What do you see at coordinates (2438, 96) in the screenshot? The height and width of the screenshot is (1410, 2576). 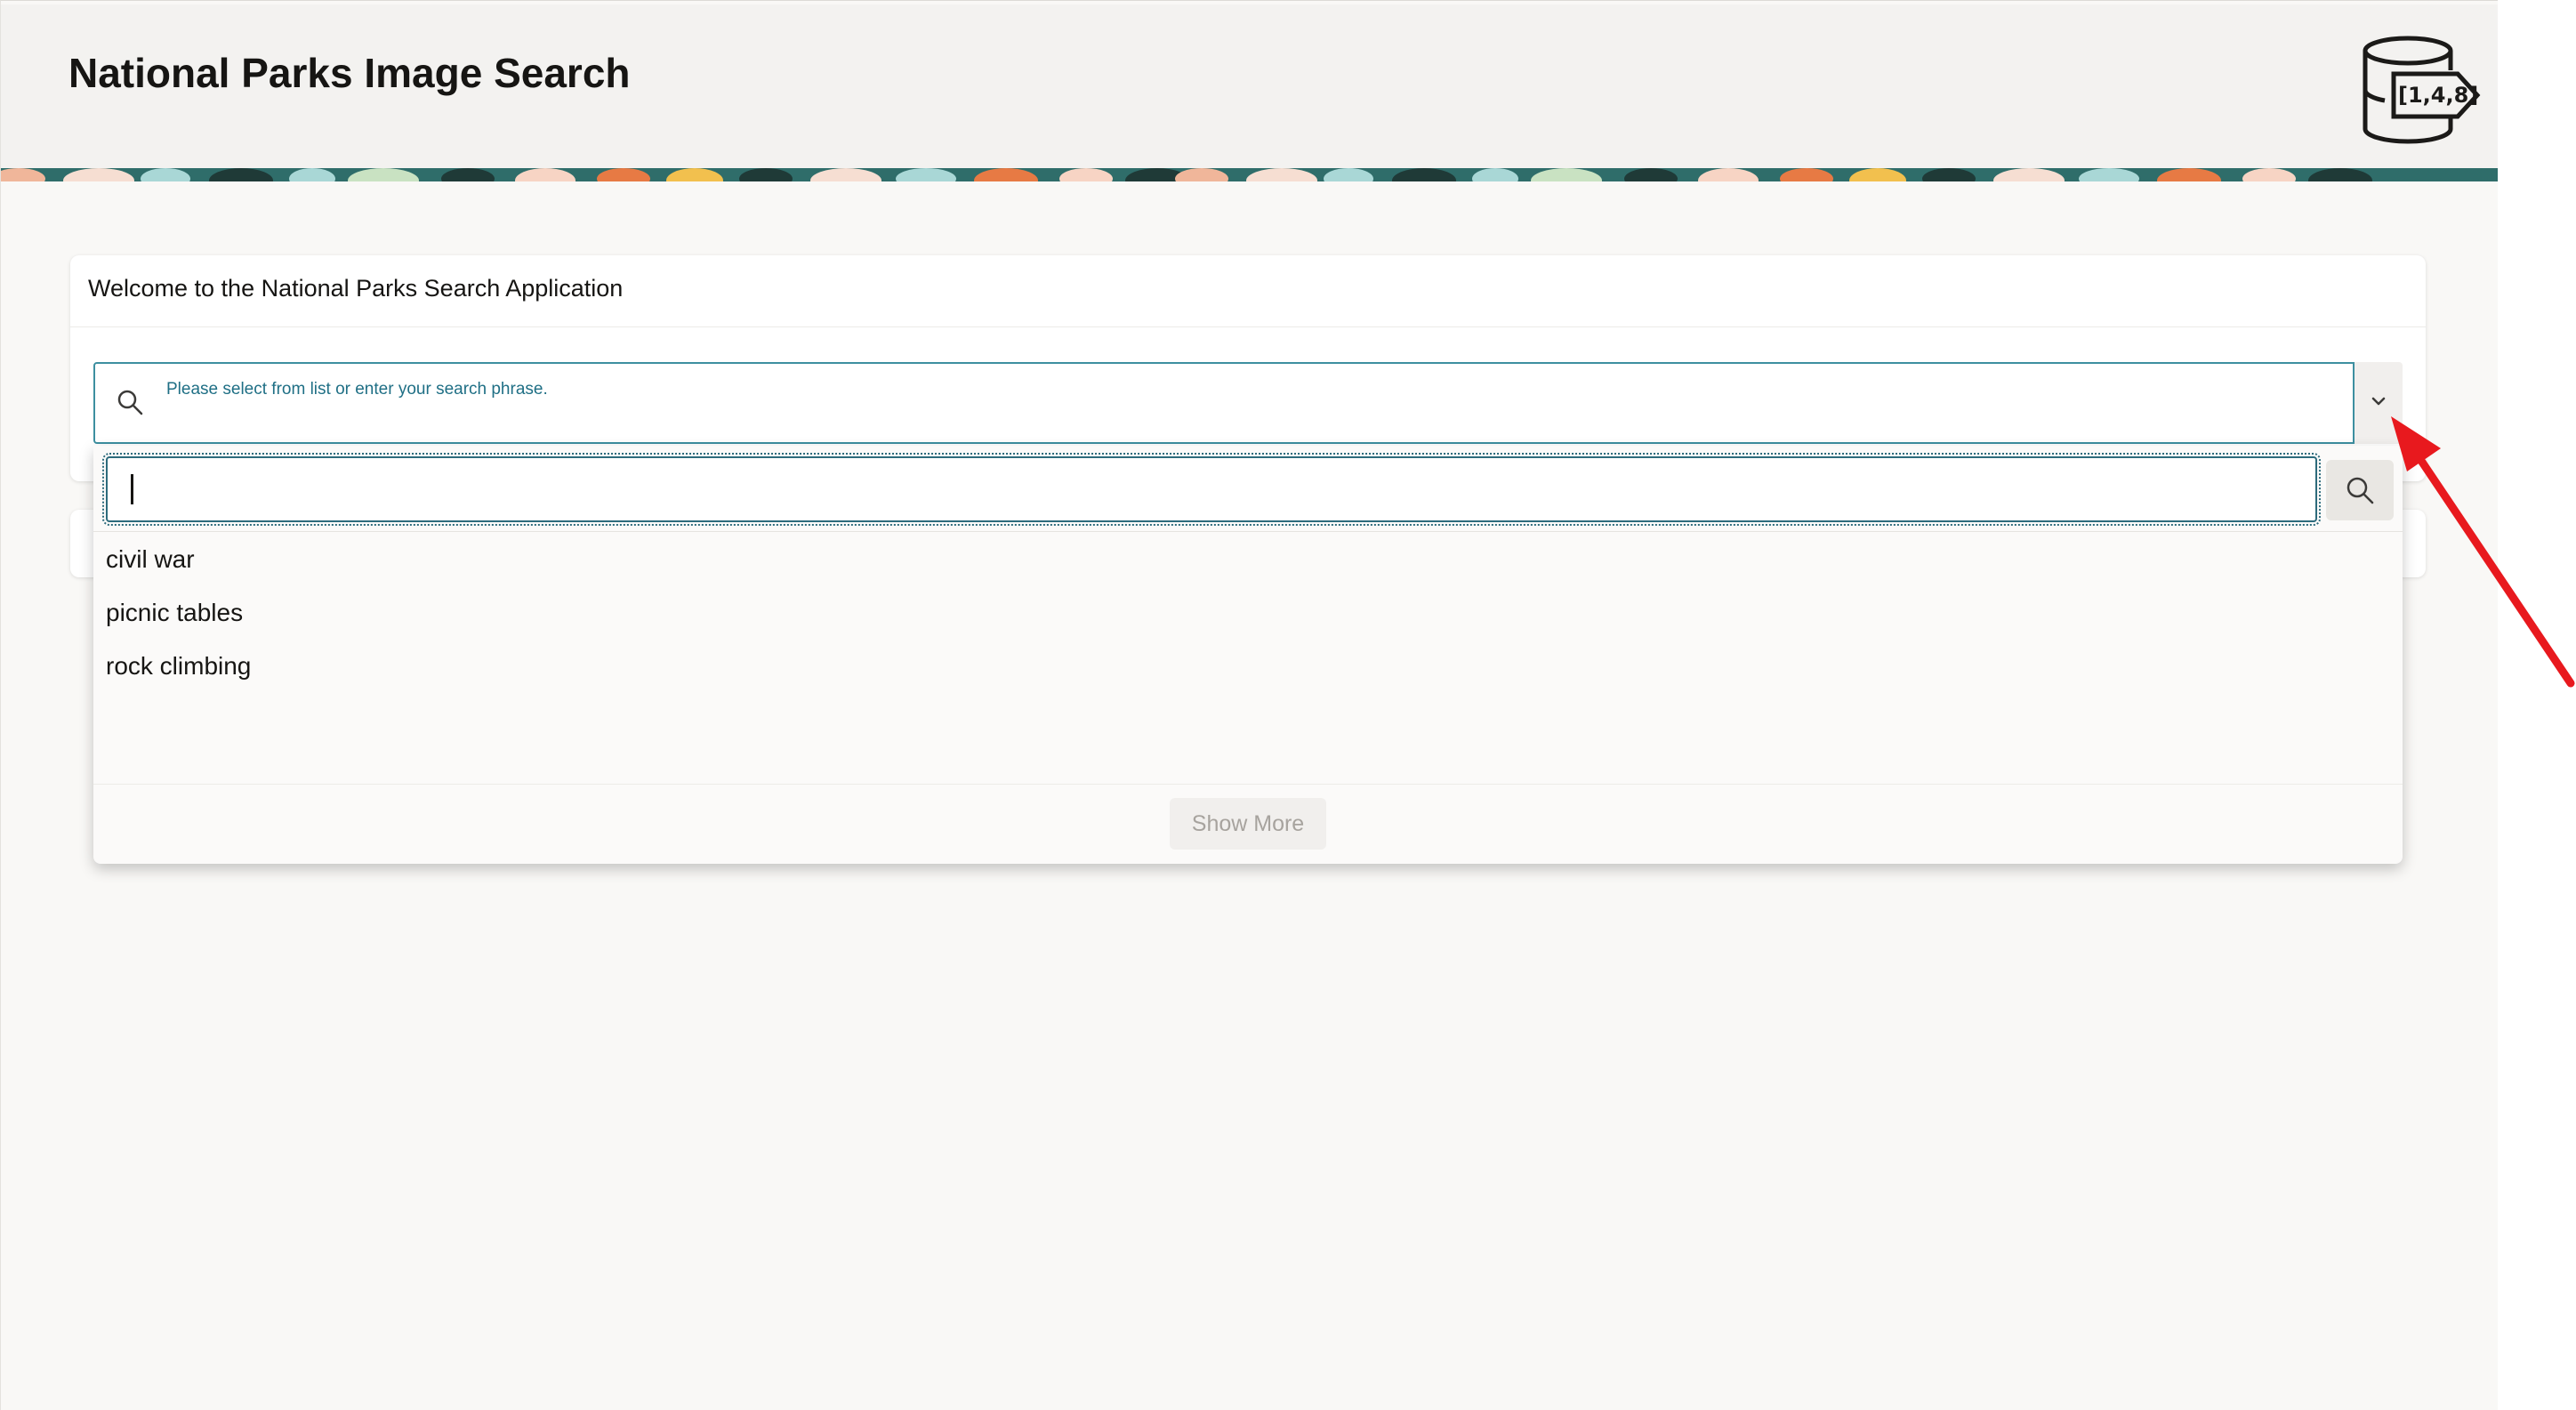 I see `logo-label: [1,4,8]` at bounding box center [2438, 96].